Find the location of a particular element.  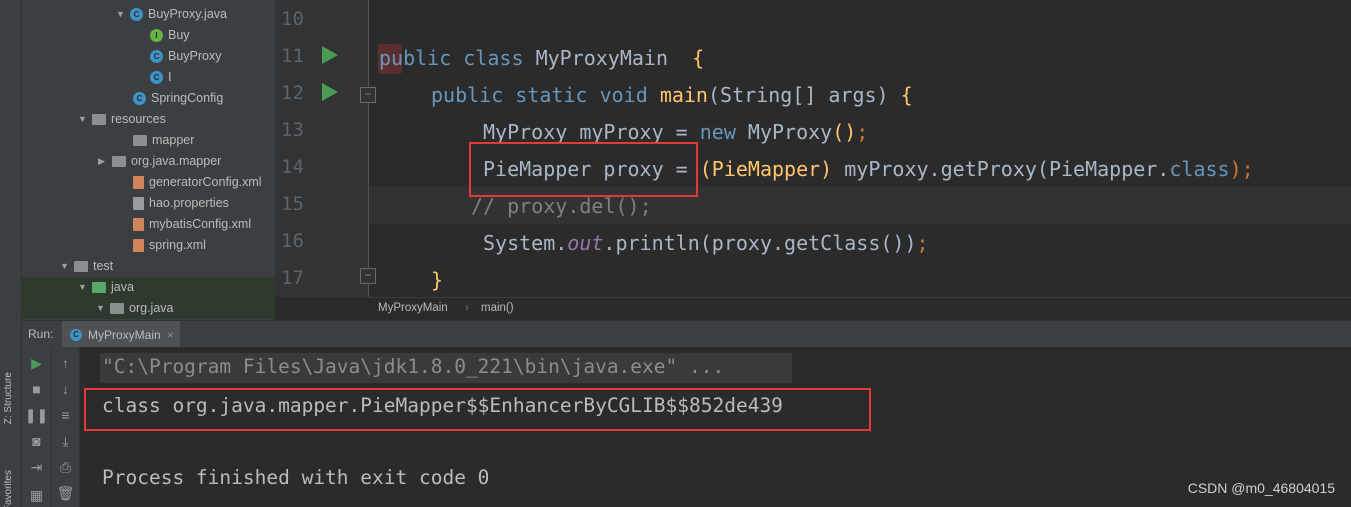

statement-end: ); is located at coordinates (1241, 169).